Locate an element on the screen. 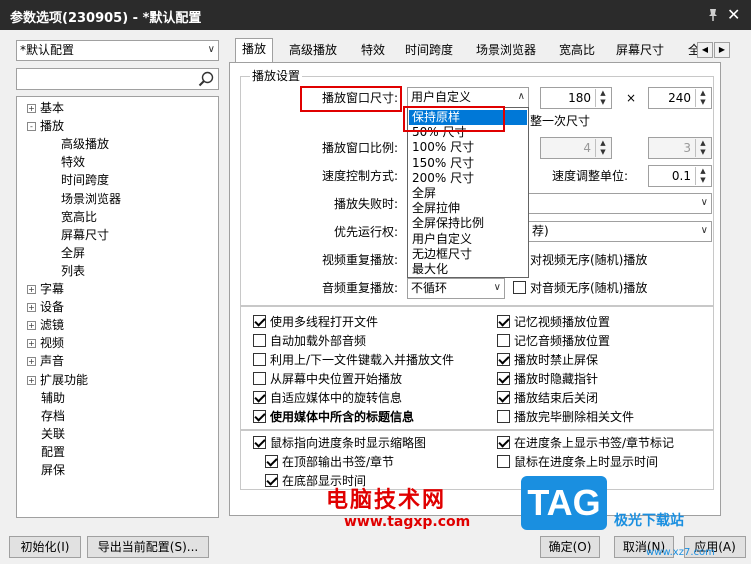 The height and width of the screenshot is (564, 751). option-checkbox: 播放时隐藏指针 is located at coordinates (547, 379).